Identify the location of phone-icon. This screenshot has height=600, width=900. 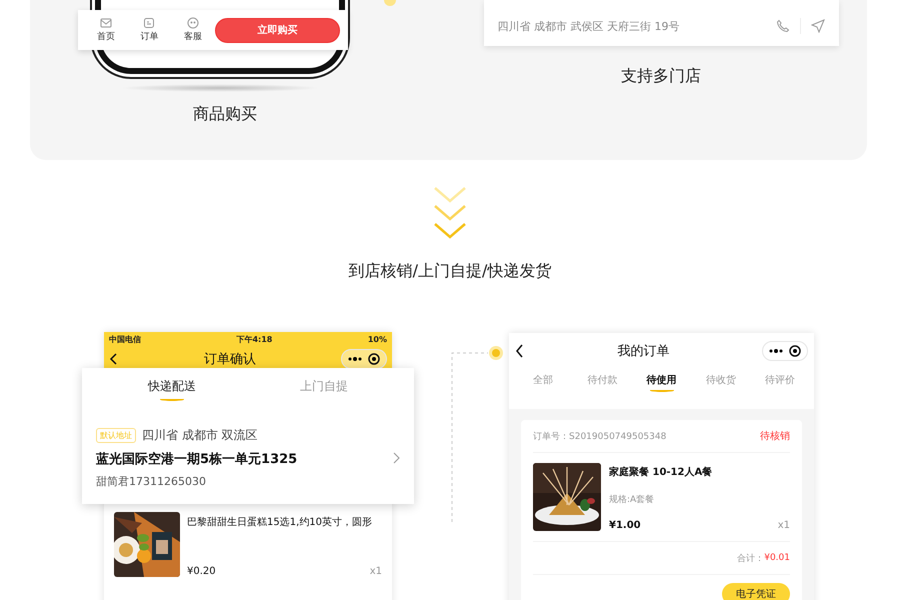
(783, 26).